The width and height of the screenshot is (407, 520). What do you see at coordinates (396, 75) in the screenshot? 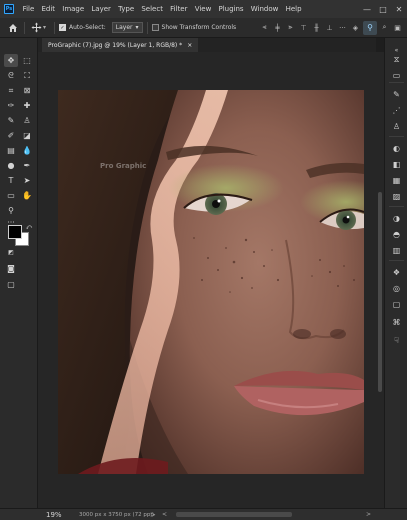
I see `comments-icon: ▭` at bounding box center [396, 75].